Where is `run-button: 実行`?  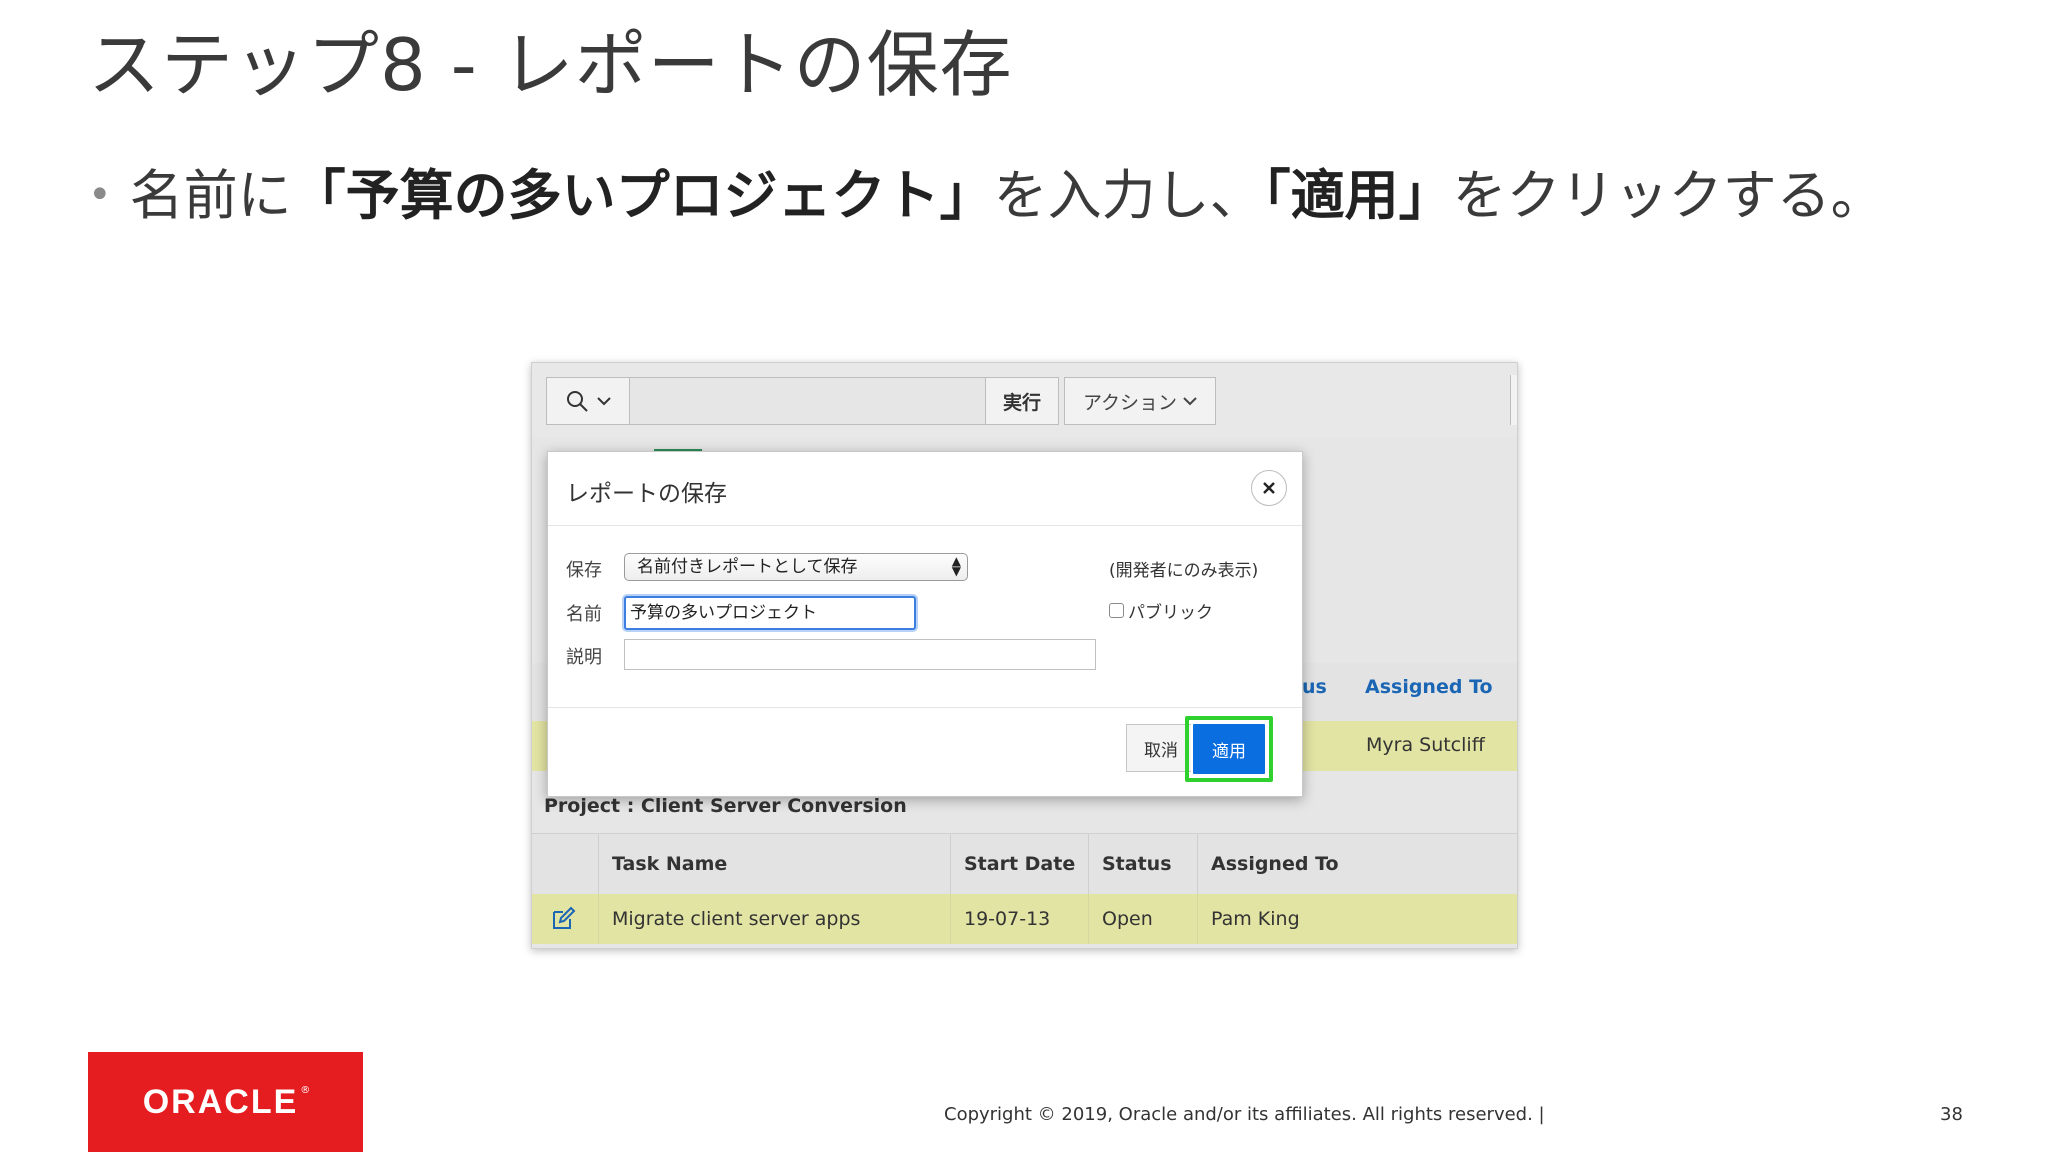 run-button: 実行 is located at coordinates (1022, 401).